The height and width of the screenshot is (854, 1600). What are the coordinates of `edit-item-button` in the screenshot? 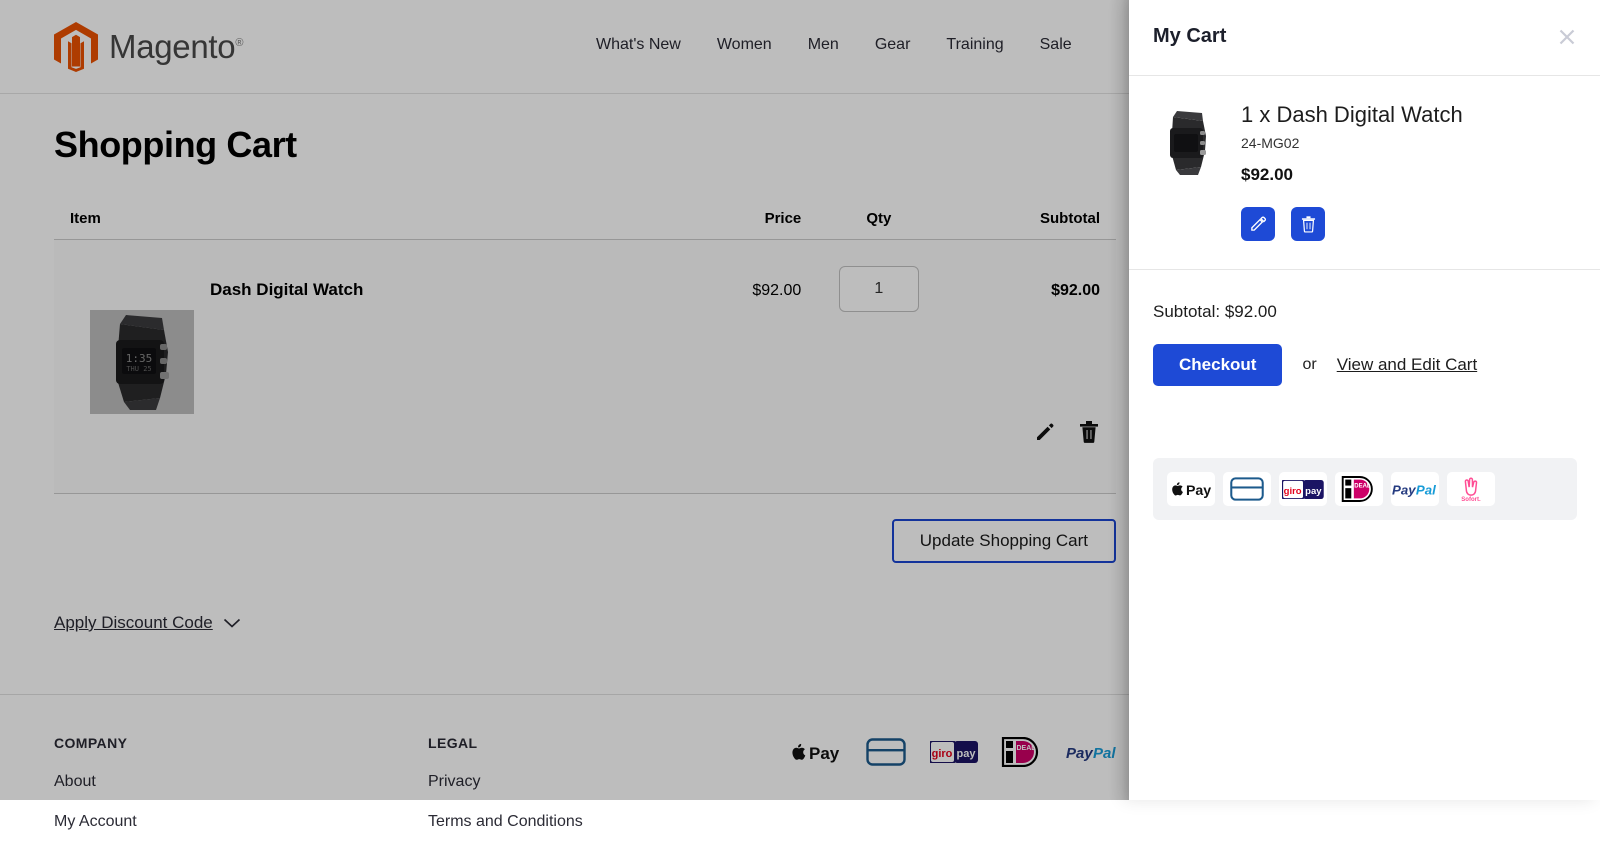 It's located at (1045, 432).